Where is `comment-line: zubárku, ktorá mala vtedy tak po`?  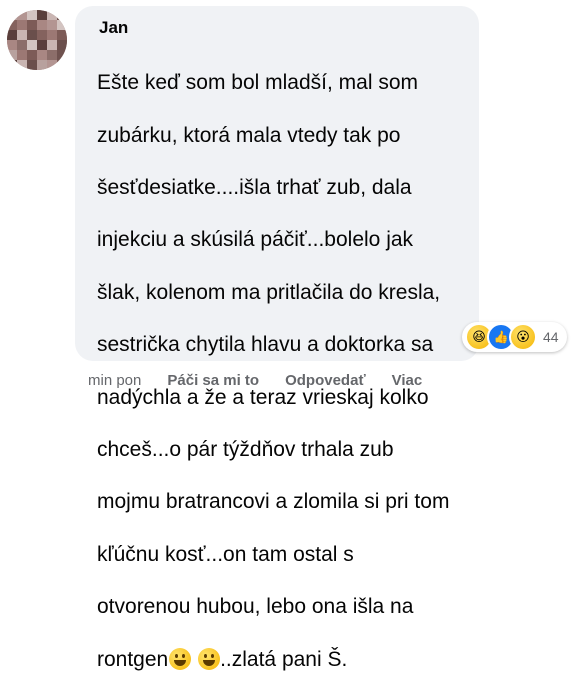
comment-line: zubárku, ktorá mala vtedy tak po is located at coordinates (249, 135).